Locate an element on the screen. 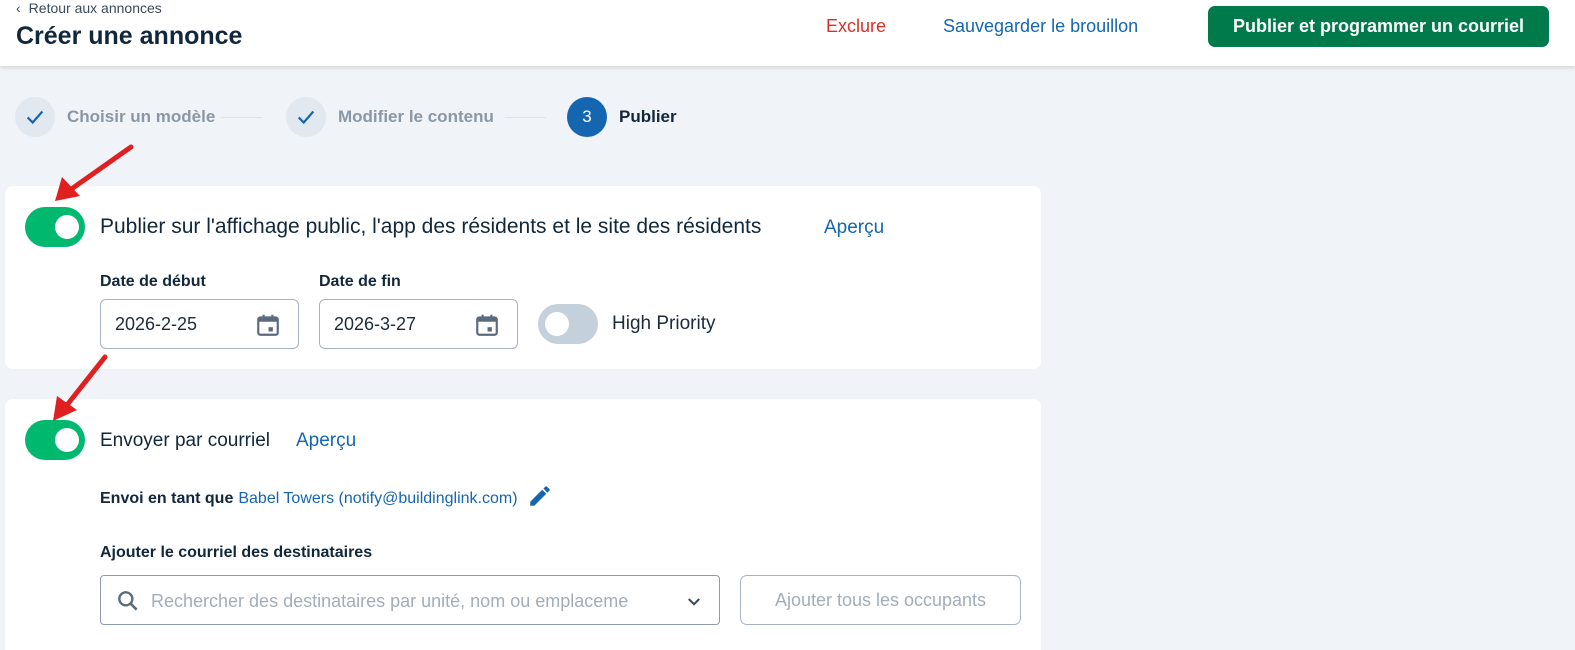 Image resolution: width=1575 pixels, height=650 pixels. recipients-label: Ajouter le courriel des destinataires is located at coordinates (236, 552).